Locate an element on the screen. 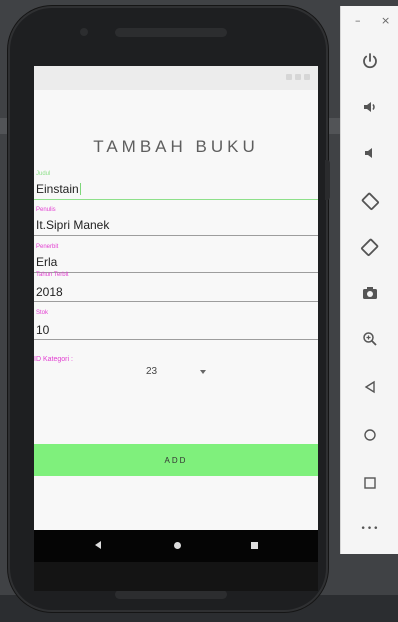 Image resolution: width=398 pixels, height=622 pixels. rotate-left-icon is located at coordinates (370, 201).